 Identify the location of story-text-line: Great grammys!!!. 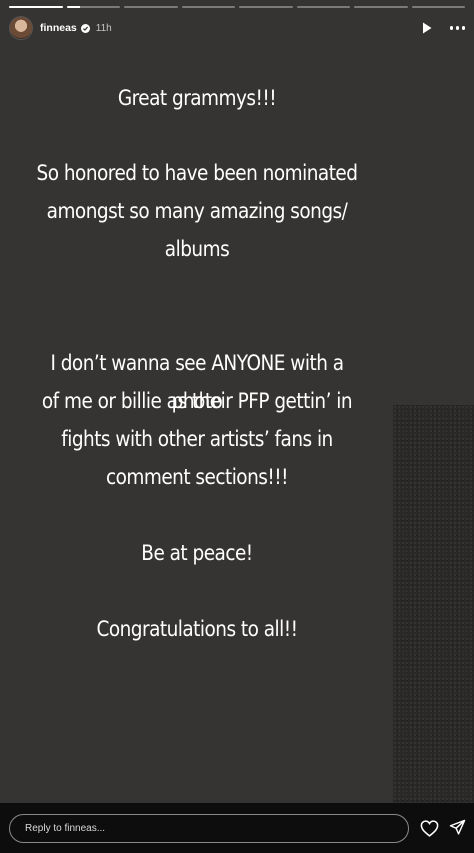
(197, 98).